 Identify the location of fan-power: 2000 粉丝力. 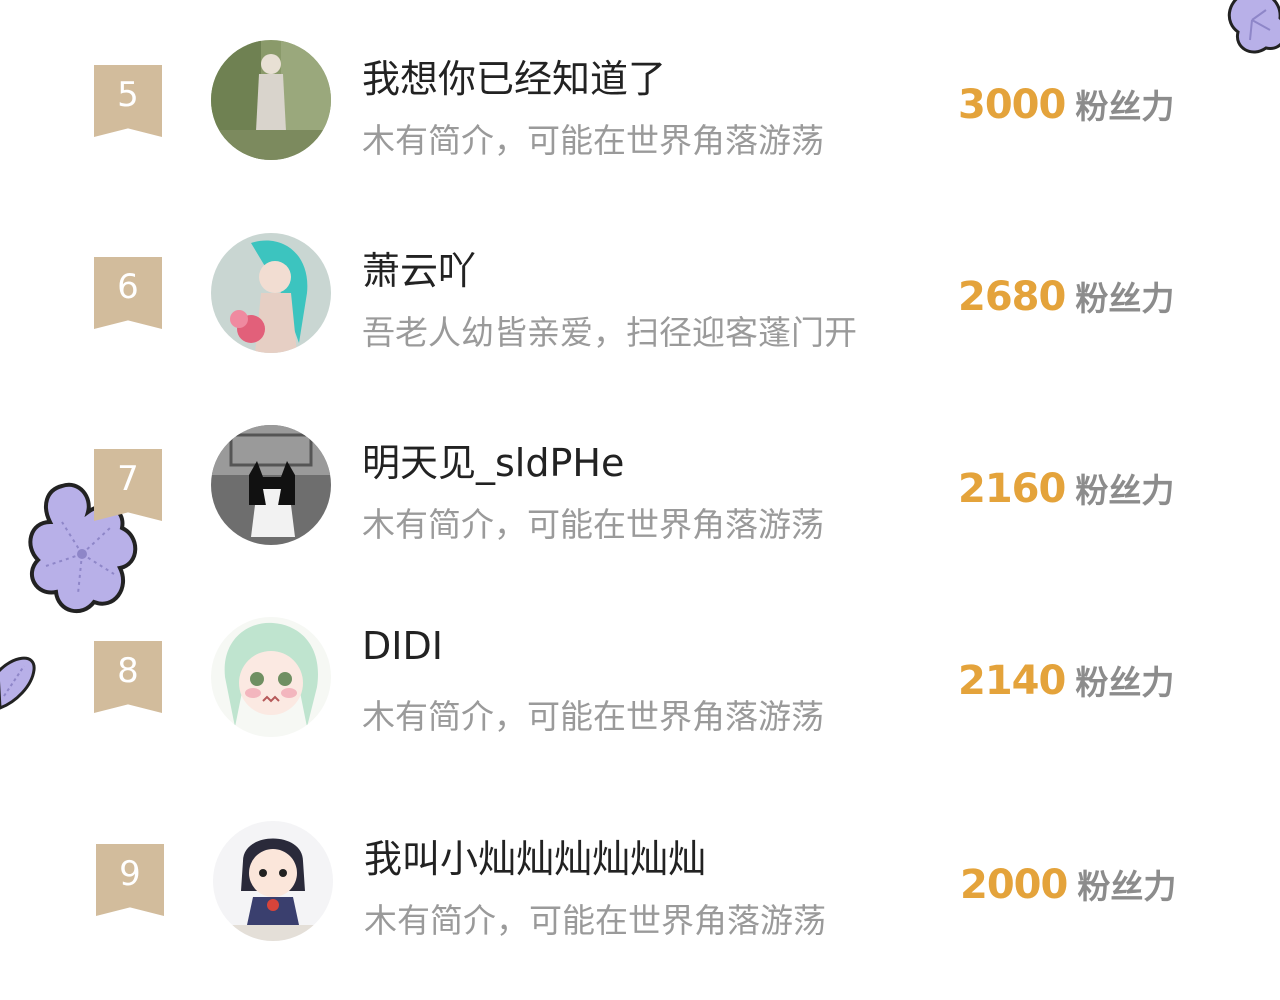
(1068, 884).